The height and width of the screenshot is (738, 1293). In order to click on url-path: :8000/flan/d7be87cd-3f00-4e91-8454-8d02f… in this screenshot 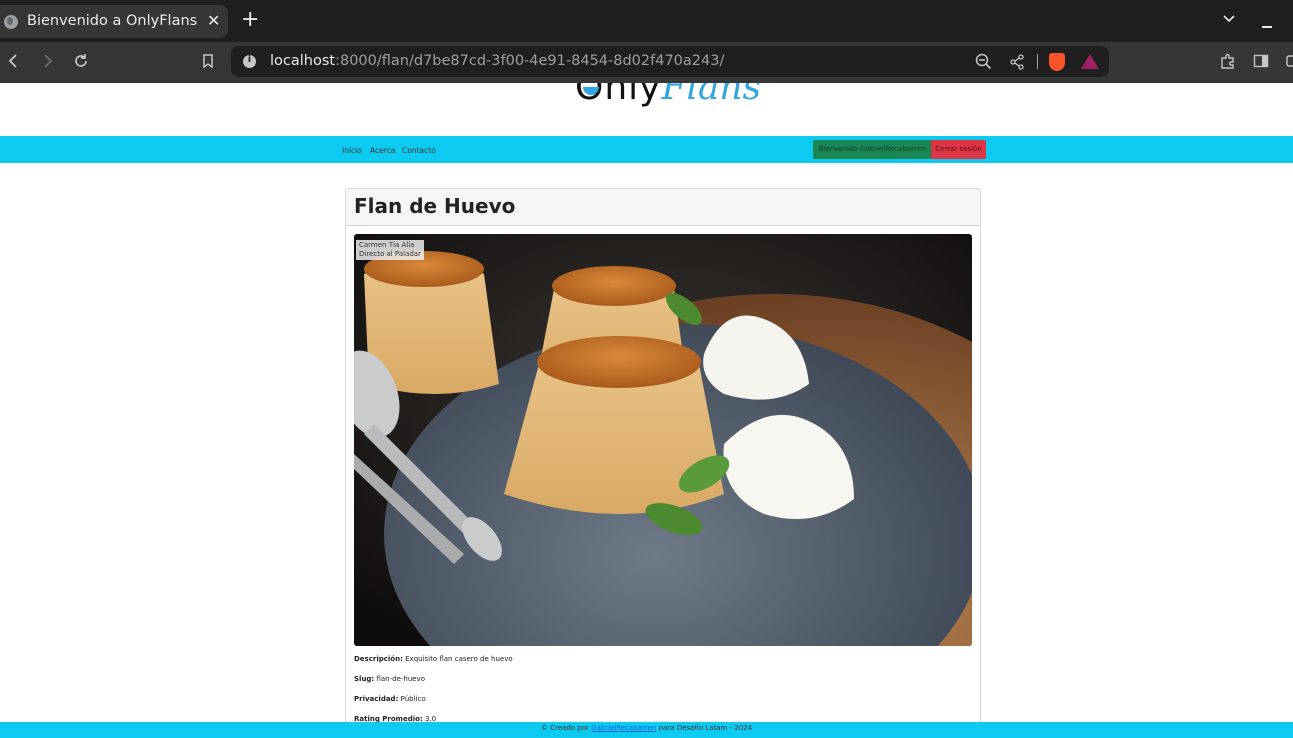, I will do `click(530, 61)`.